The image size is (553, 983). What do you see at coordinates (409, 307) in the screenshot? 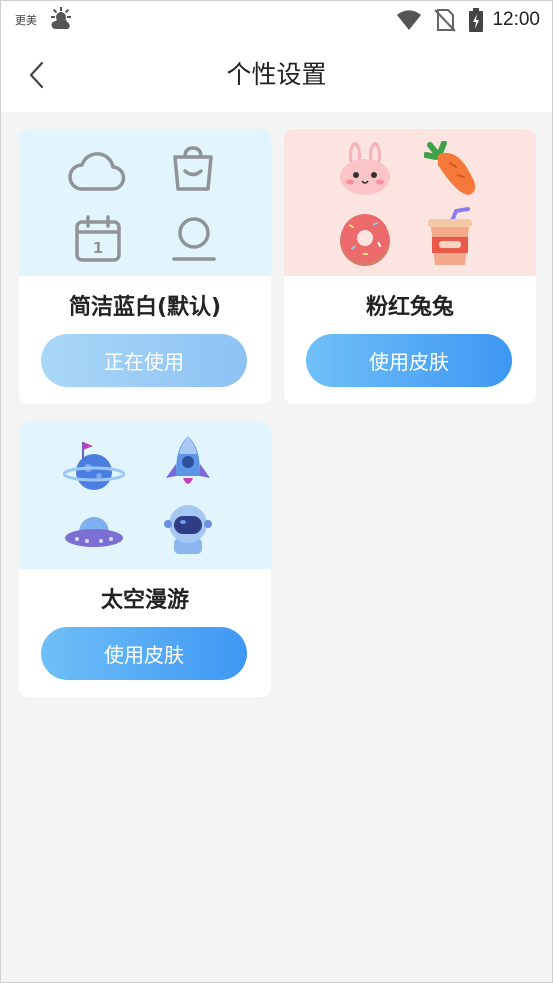
I see `skin-name: 粉红兔兔` at bounding box center [409, 307].